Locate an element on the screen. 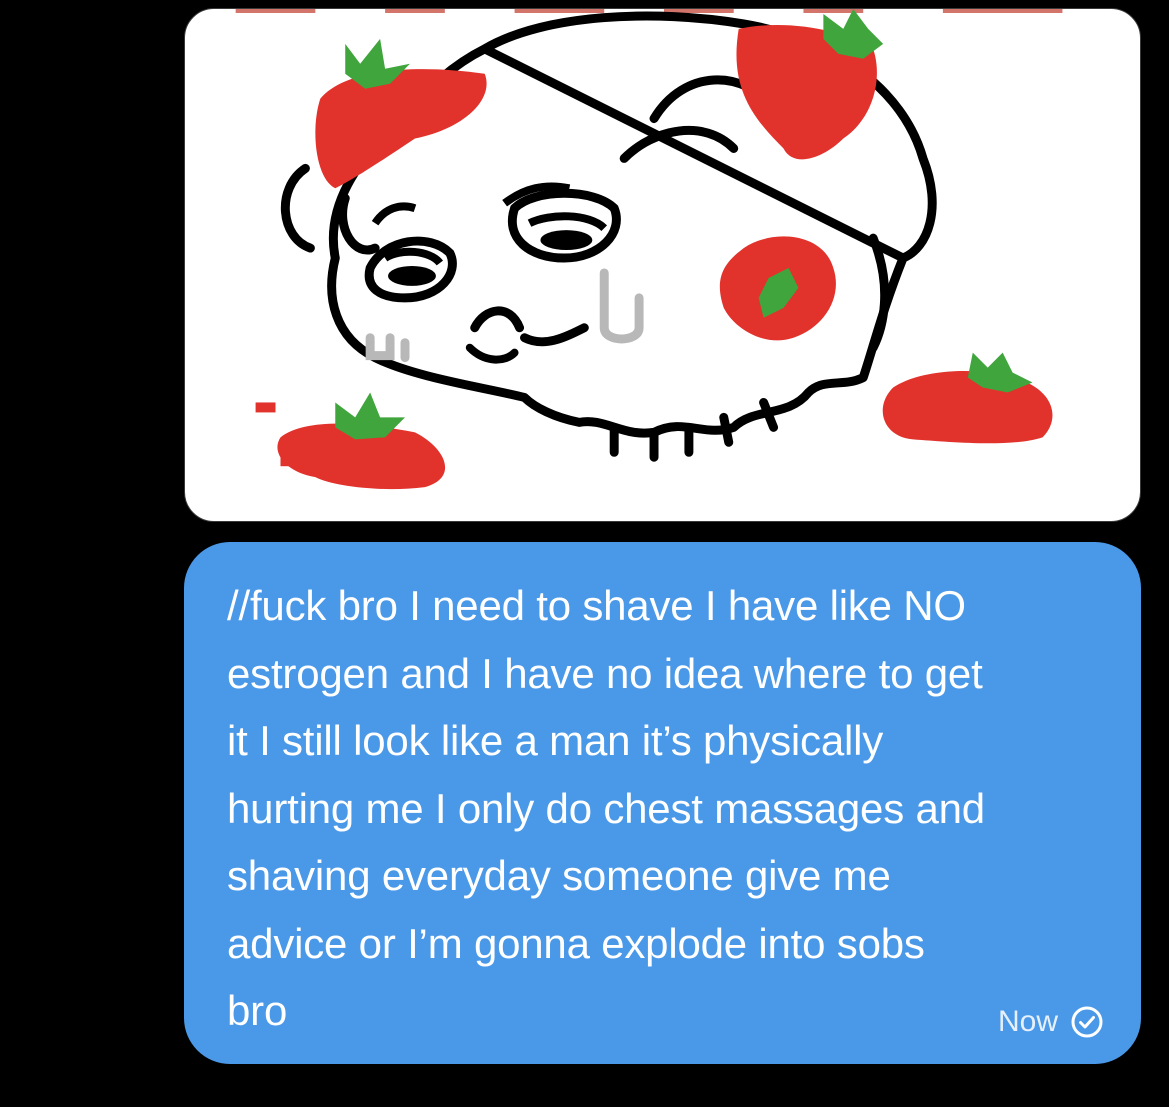 This screenshot has height=1107, width=1169. message-timestamp: Now is located at coordinates (1027, 1021).